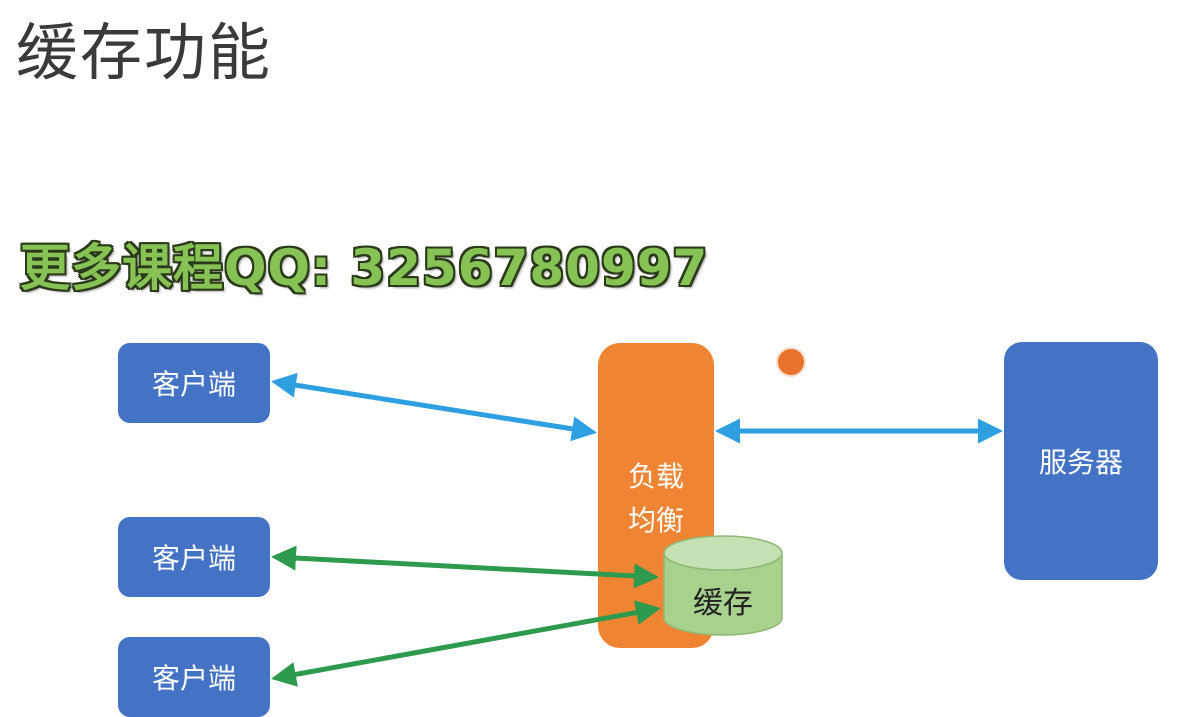  What do you see at coordinates (434, 407) in the screenshot?
I see `edge-client1-loadbalancer` at bounding box center [434, 407].